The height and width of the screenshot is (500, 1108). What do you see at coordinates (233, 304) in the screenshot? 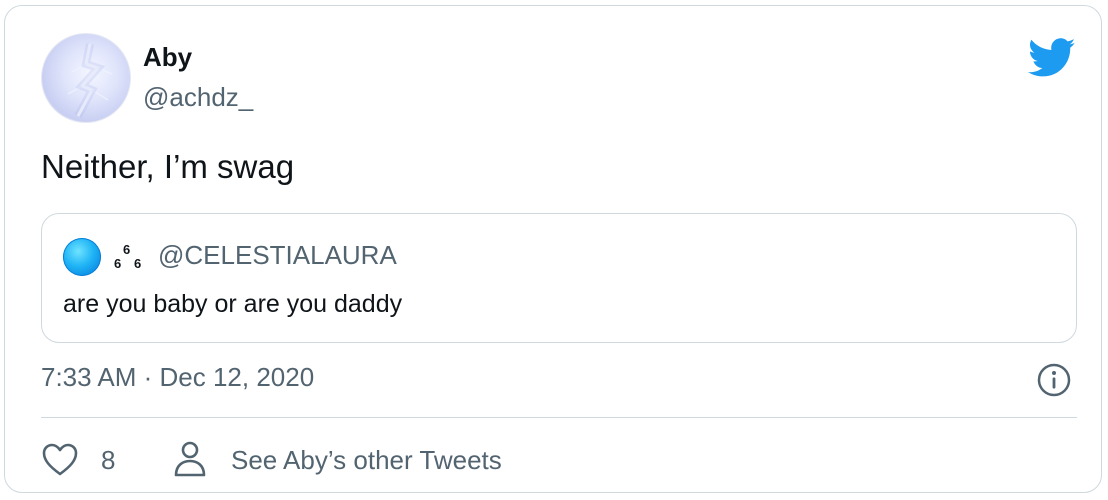
I see `quoted-tweet-text: are you baby or are you daddy` at bounding box center [233, 304].